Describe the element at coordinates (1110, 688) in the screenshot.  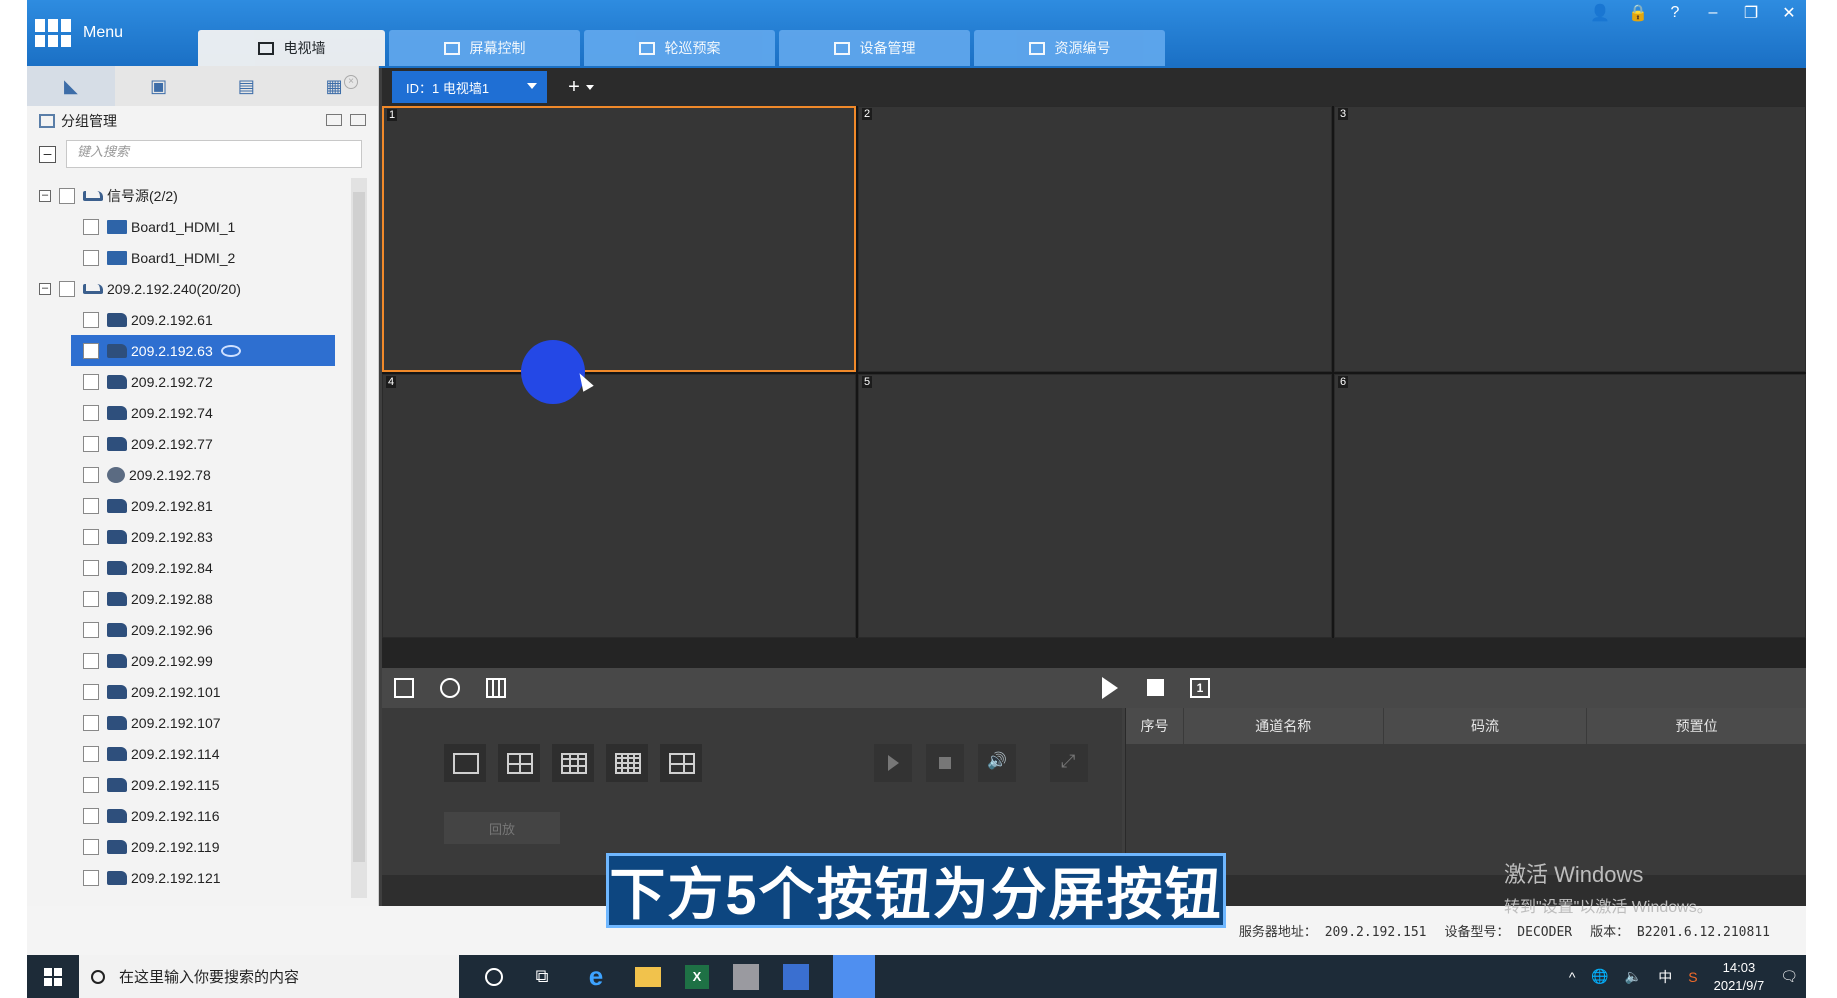
I see `play-all-icon` at that location.